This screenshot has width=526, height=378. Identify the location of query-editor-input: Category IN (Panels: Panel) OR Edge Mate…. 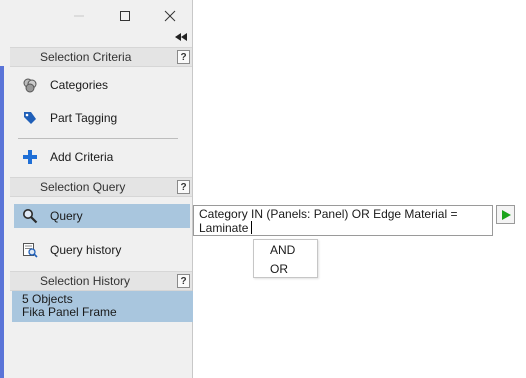
(343, 220).